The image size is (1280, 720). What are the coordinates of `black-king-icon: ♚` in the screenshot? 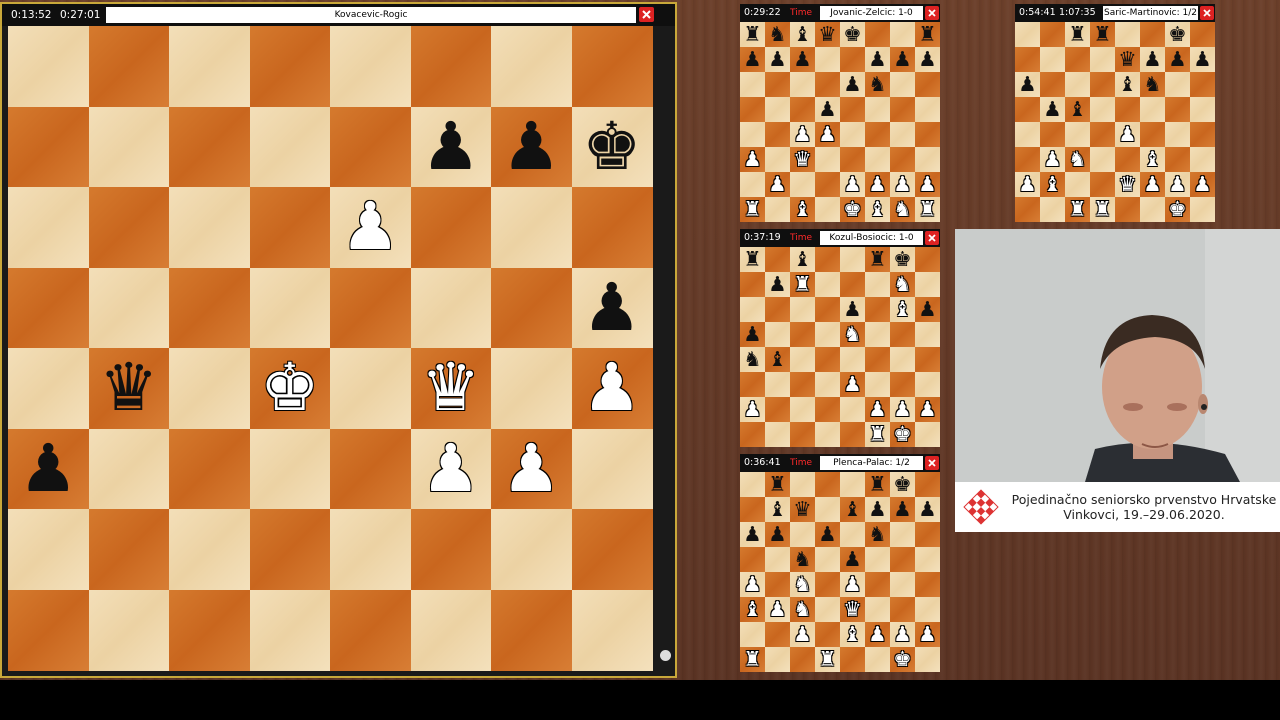 It's located at (902, 259).